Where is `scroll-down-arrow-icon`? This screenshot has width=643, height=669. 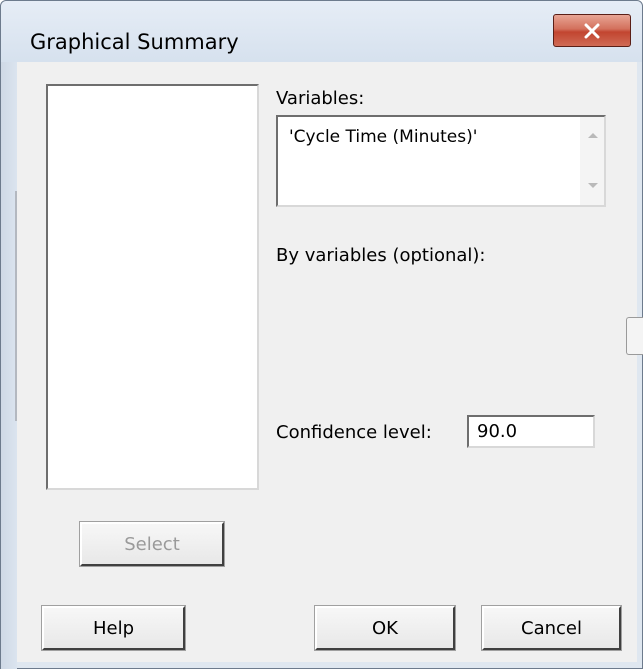 scroll-down-arrow-icon is located at coordinates (593, 185).